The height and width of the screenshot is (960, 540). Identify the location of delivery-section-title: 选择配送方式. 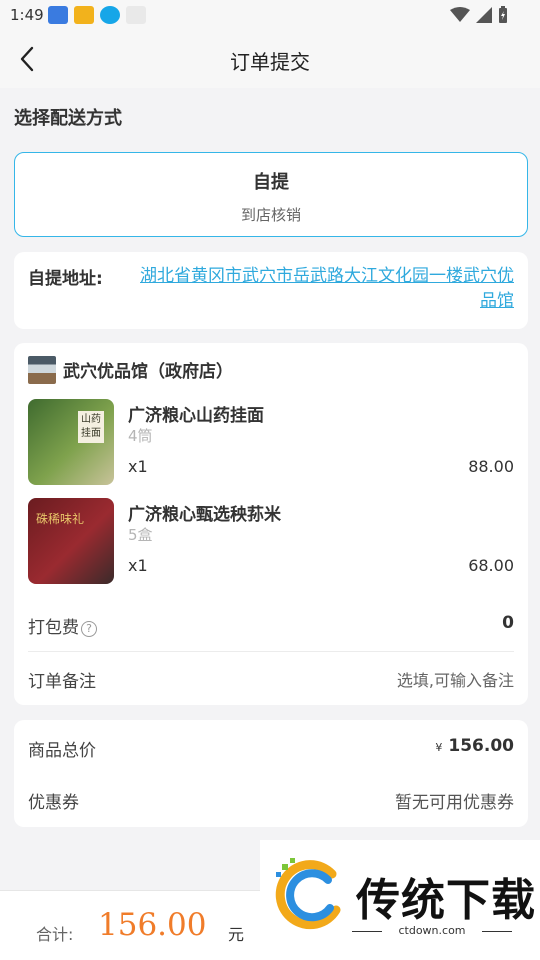
(68, 118).